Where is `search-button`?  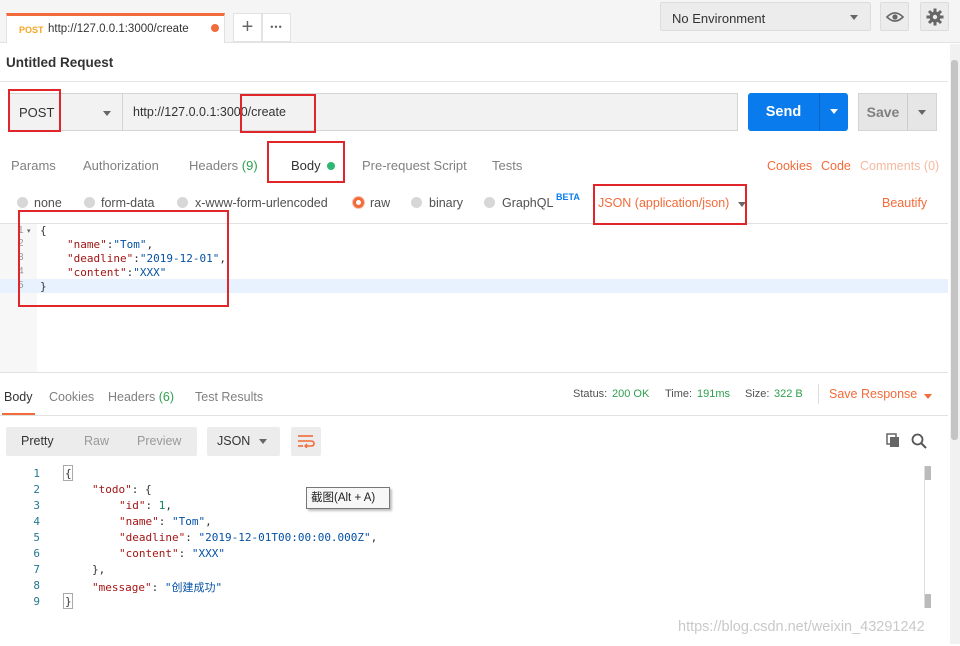
search-button is located at coordinates (919, 442).